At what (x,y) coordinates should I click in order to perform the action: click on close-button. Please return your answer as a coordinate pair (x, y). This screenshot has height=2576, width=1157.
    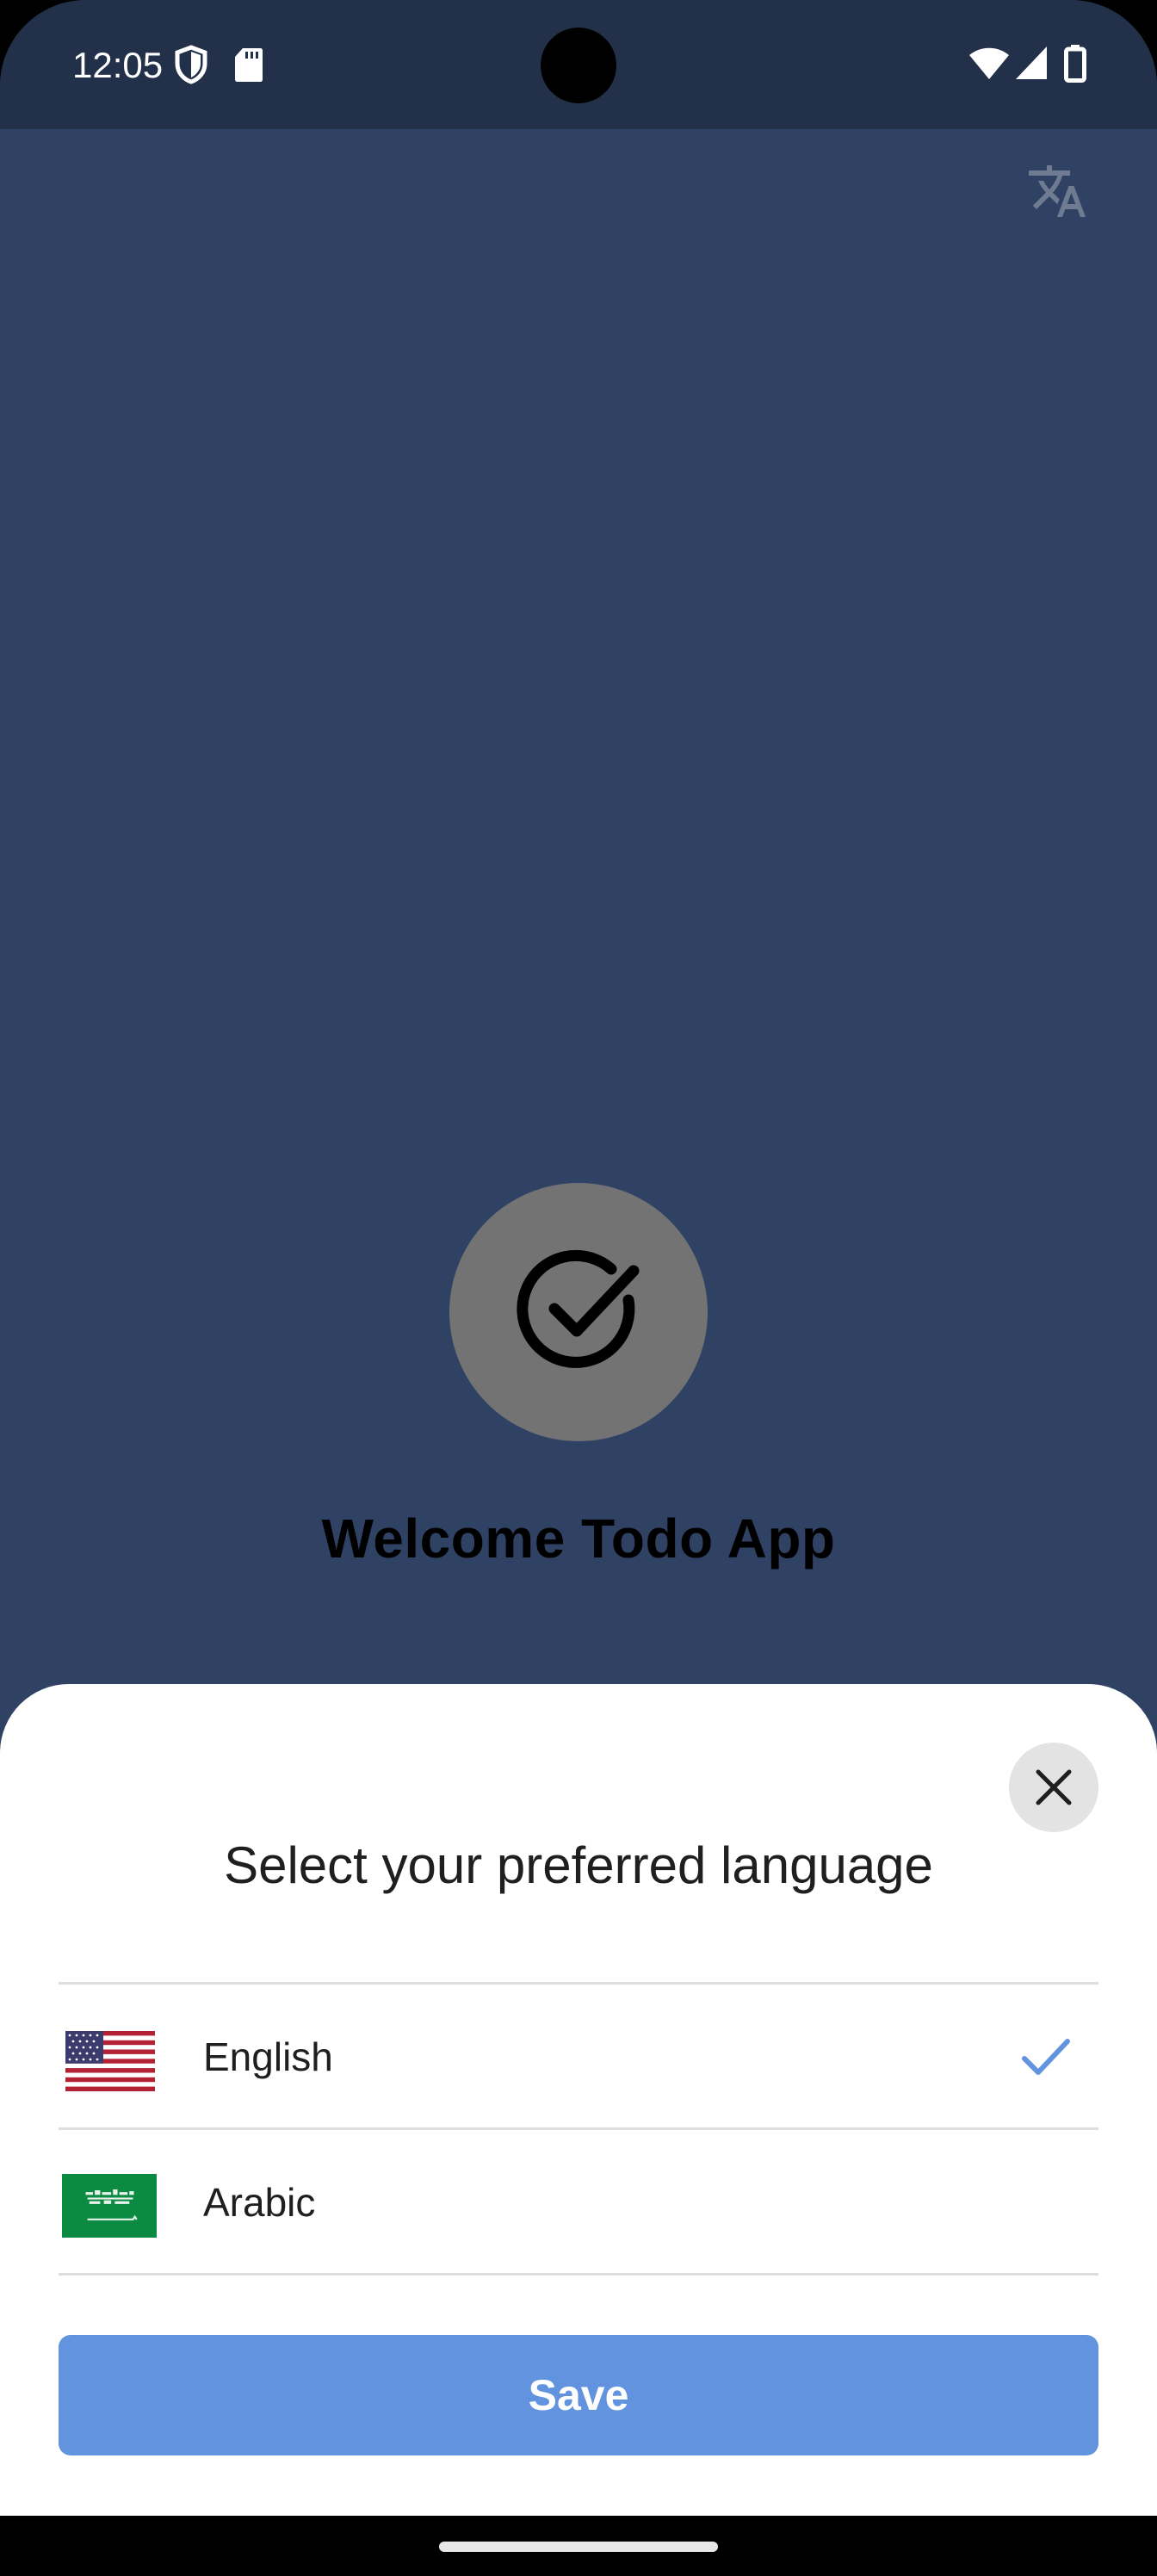
    Looking at the image, I should click on (1054, 1787).